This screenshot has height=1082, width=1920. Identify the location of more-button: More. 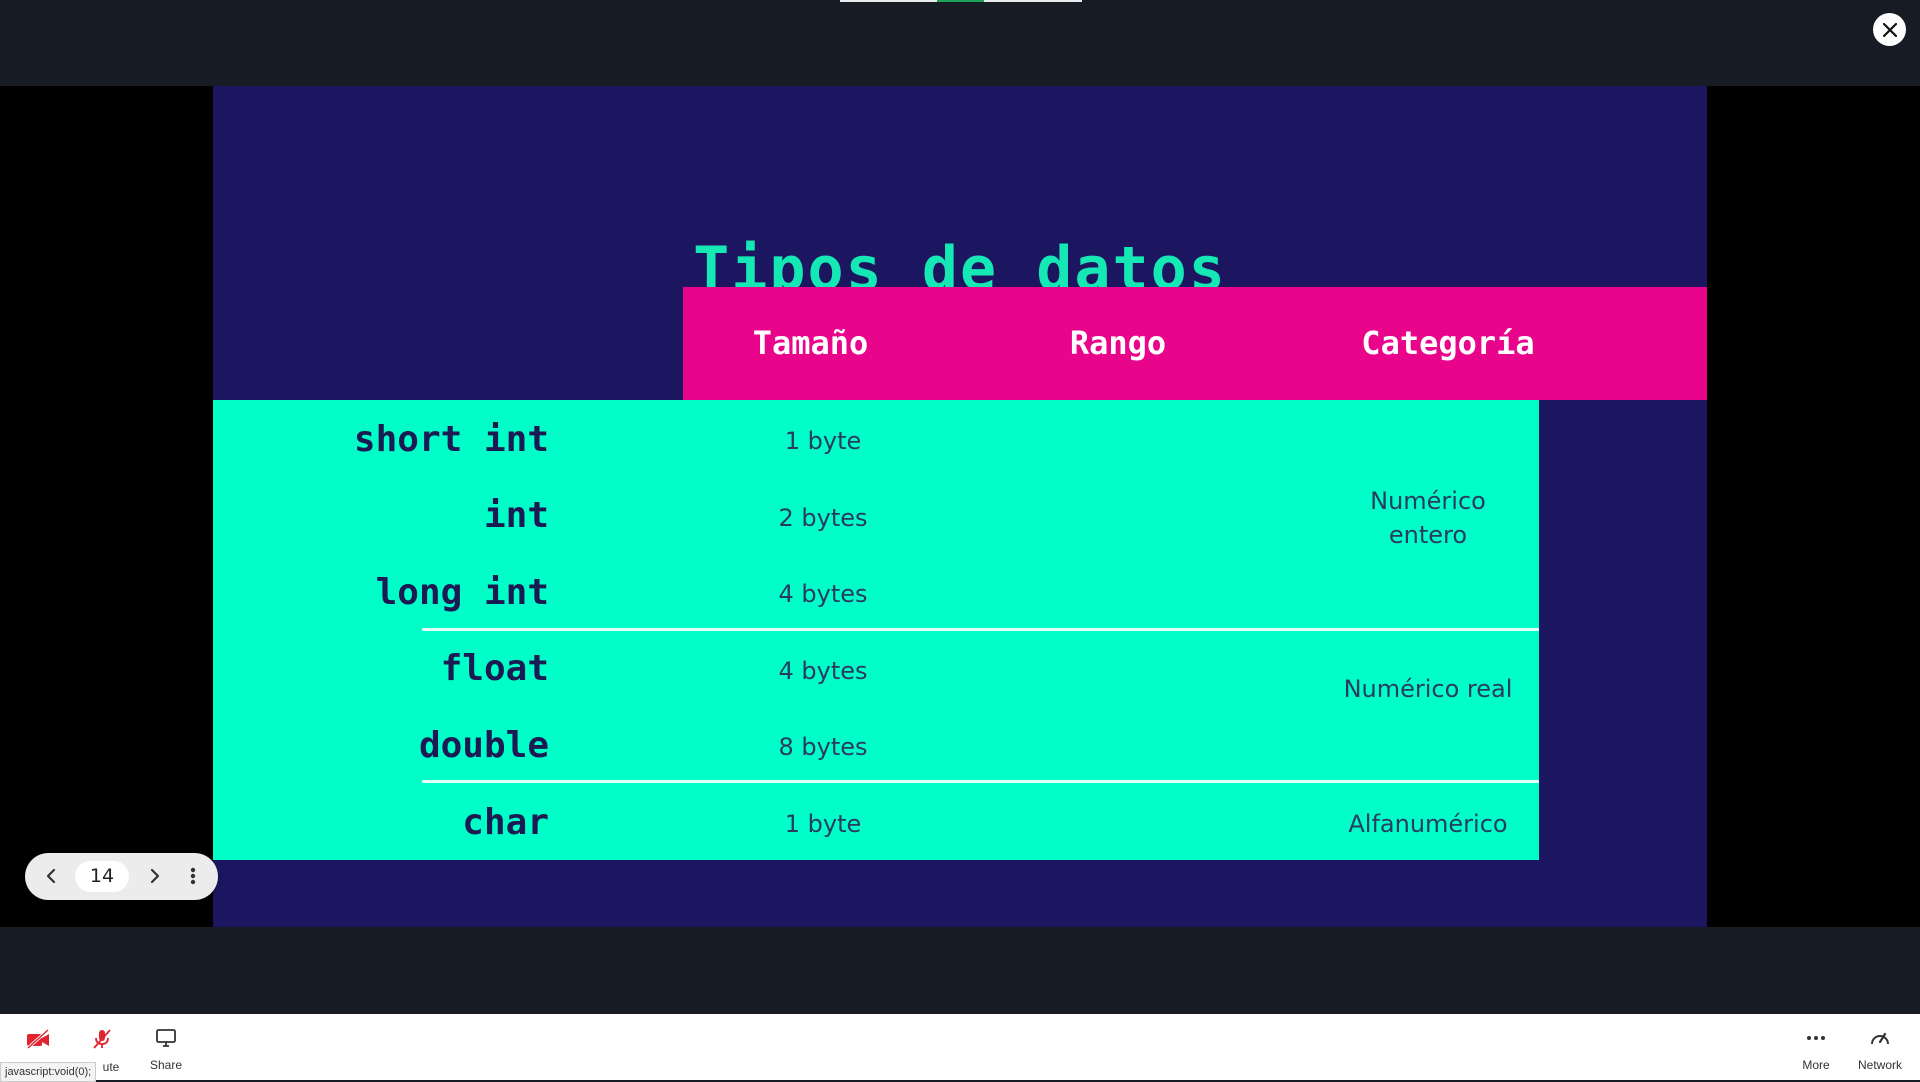
(1816, 1050).